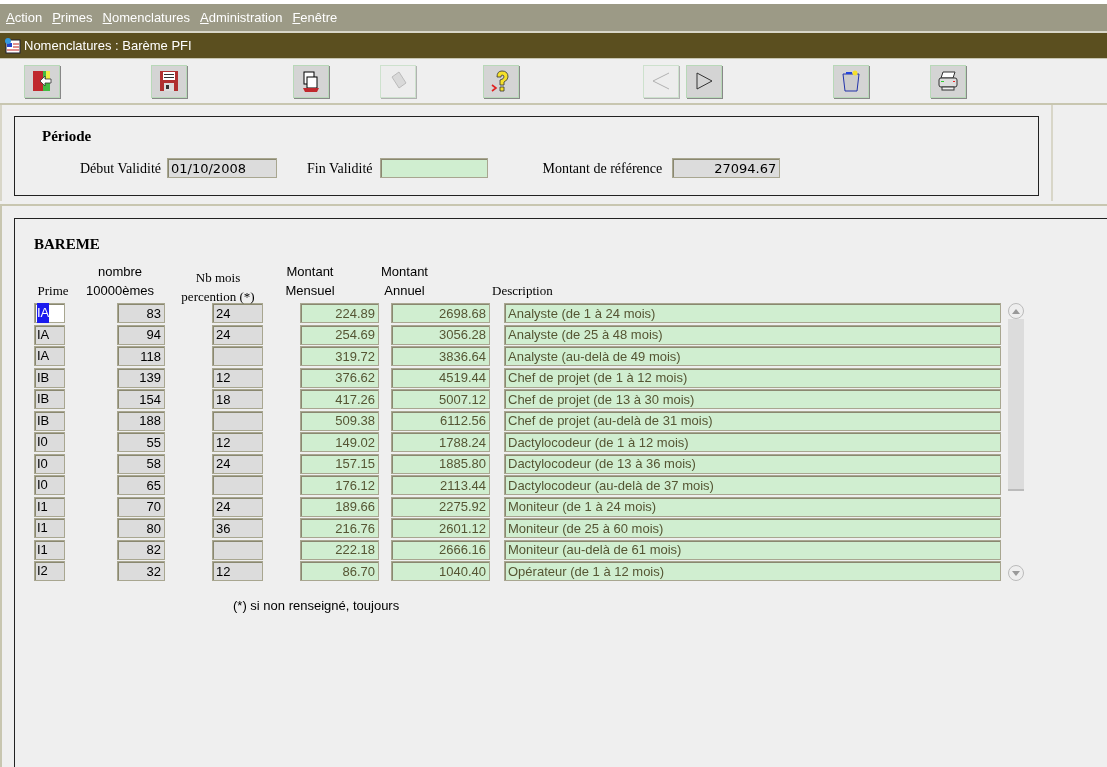 This screenshot has width=1107, height=767. Describe the element at coordinates (1016, 311) in the screenshot. I see `scroll-up-button` at that location.